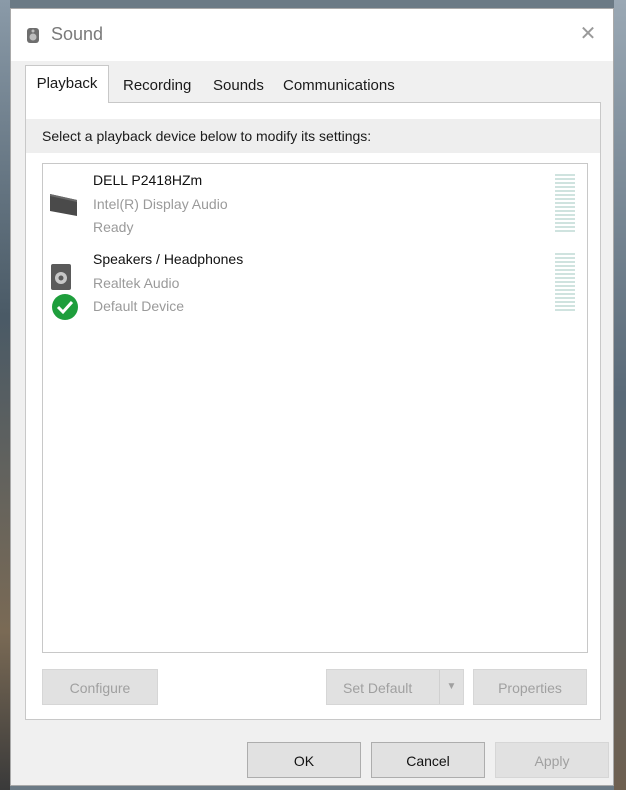 This screenshot has height=790, width=626. Describe the element at coordinates (451, 687) in the screenshot. I see `chevron-down-icon: ▼` at that location.